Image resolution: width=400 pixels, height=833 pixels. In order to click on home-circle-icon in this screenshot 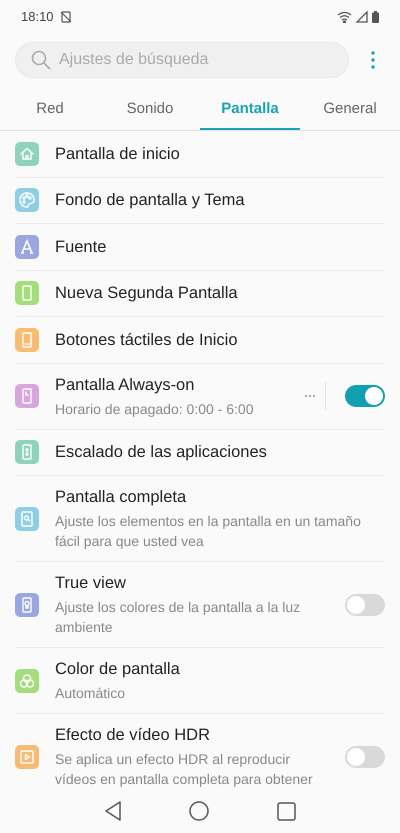, I will do `click(199, 811)`.